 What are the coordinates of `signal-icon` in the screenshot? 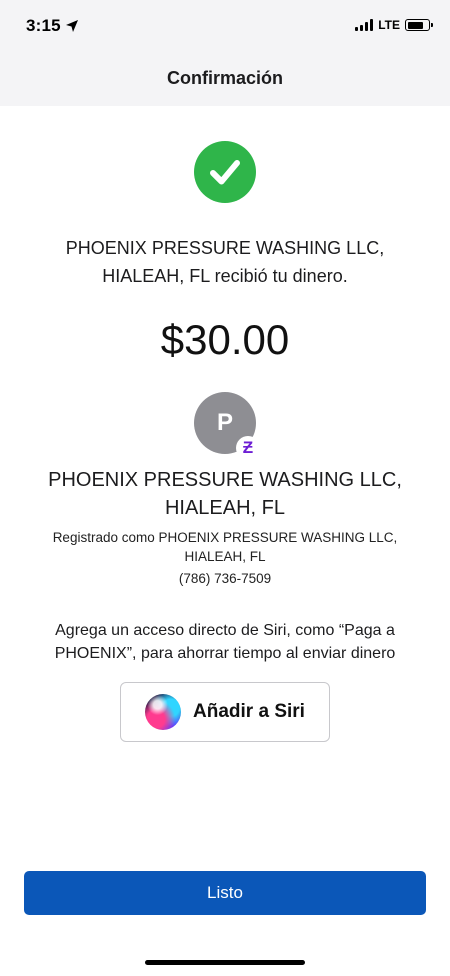 It's located at (364, 25).